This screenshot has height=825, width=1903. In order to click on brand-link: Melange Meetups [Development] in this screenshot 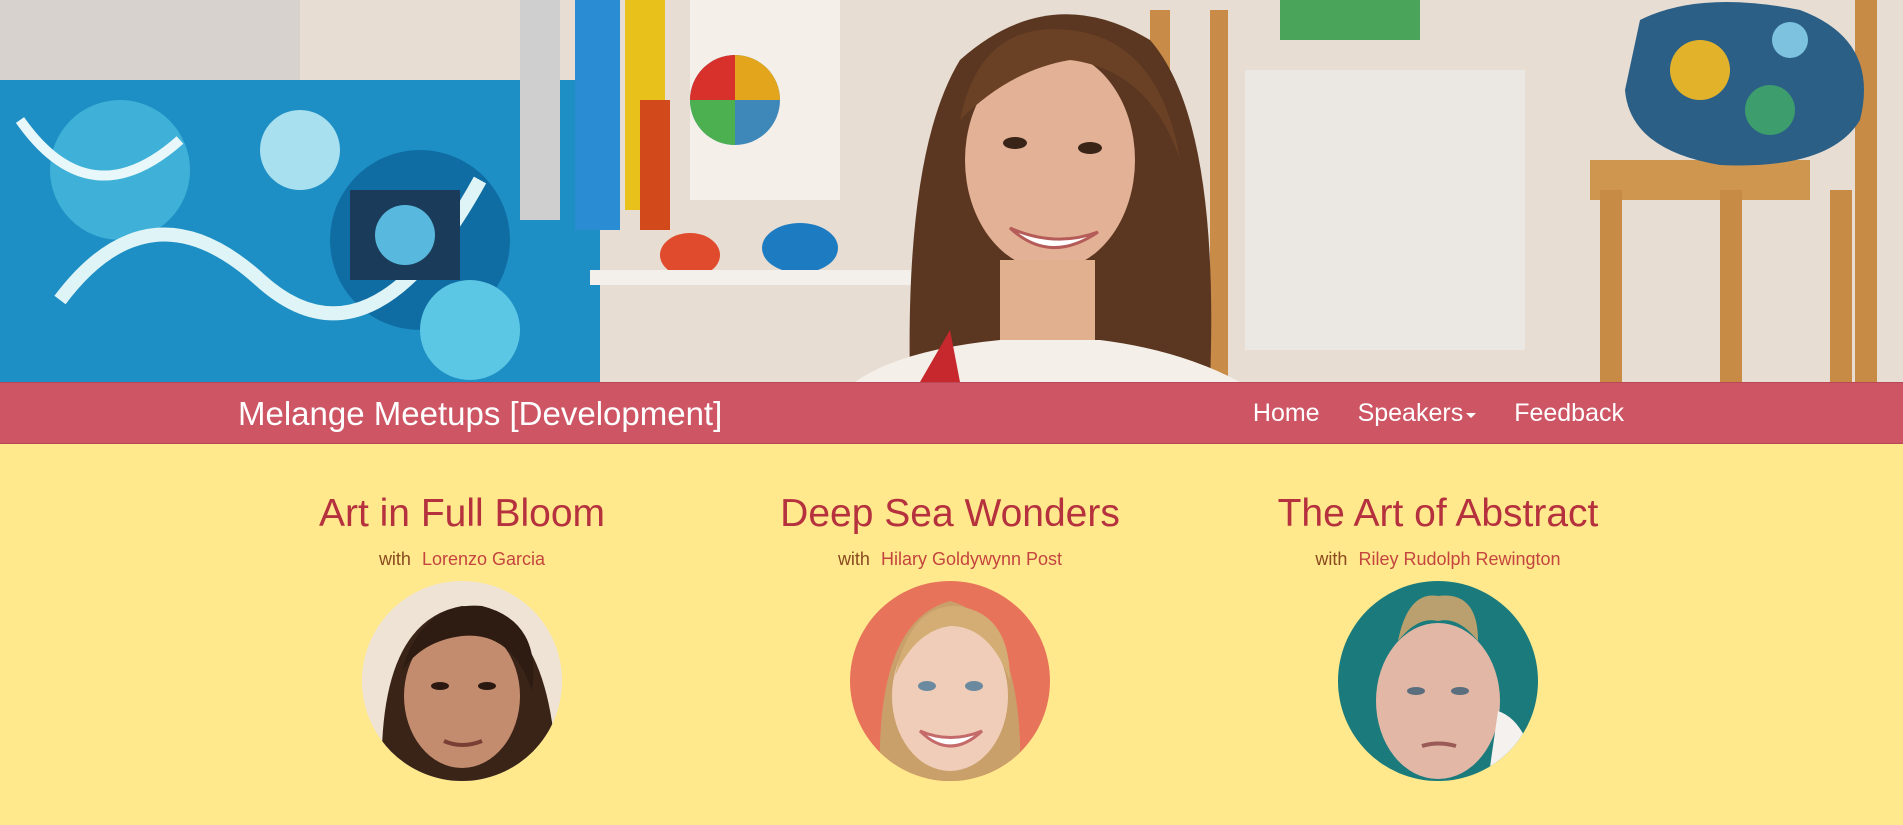, I will do `click(480, 414)`.